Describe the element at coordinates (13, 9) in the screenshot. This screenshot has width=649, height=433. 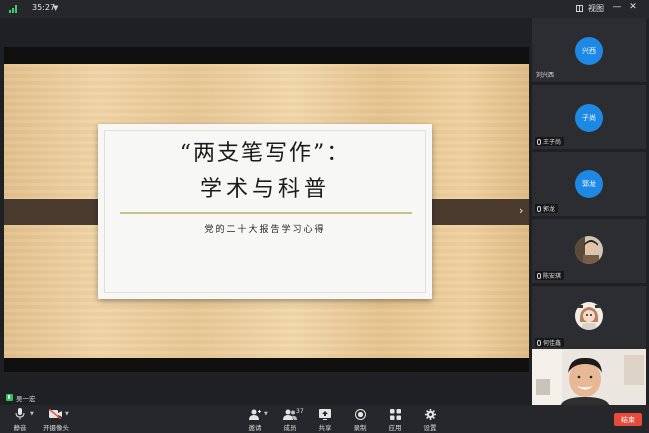
I see `signal-strength-icon` at that location.